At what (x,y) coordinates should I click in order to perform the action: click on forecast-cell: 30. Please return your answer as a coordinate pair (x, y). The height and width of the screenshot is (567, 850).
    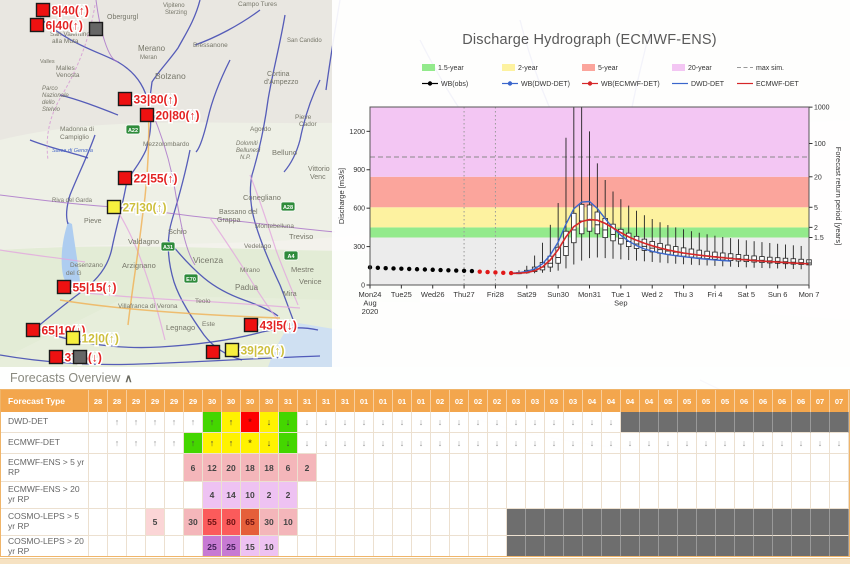
    Looking at the image, I should click on (193, 522).